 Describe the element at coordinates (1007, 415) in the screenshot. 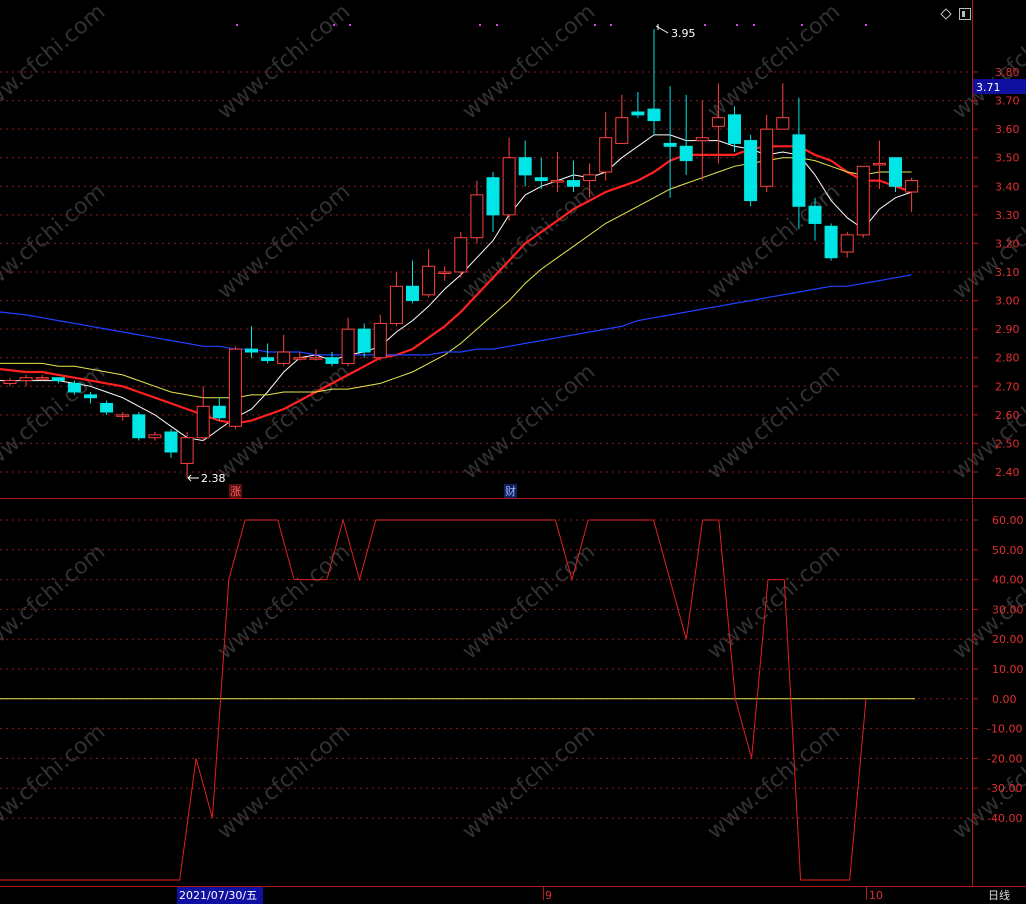

I see `price-tick-label: 2.60` at that location.